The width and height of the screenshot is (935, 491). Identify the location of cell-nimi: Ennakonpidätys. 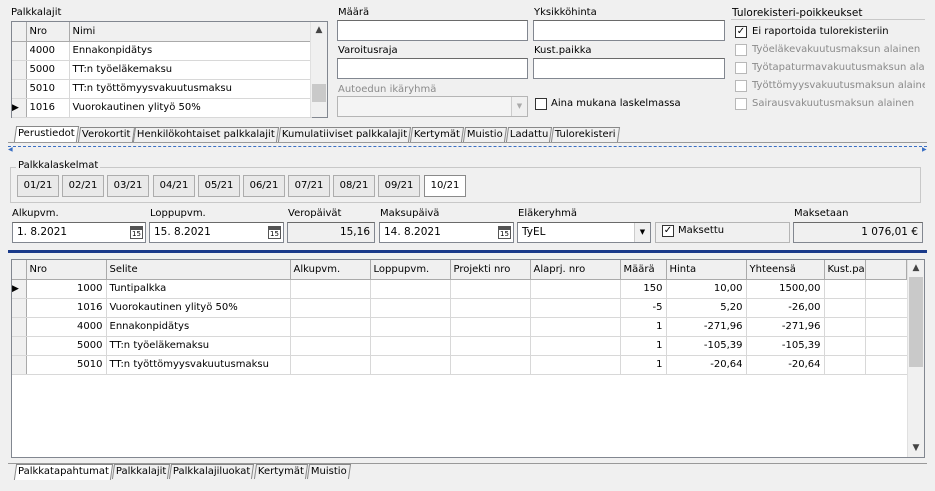
(190, 51).